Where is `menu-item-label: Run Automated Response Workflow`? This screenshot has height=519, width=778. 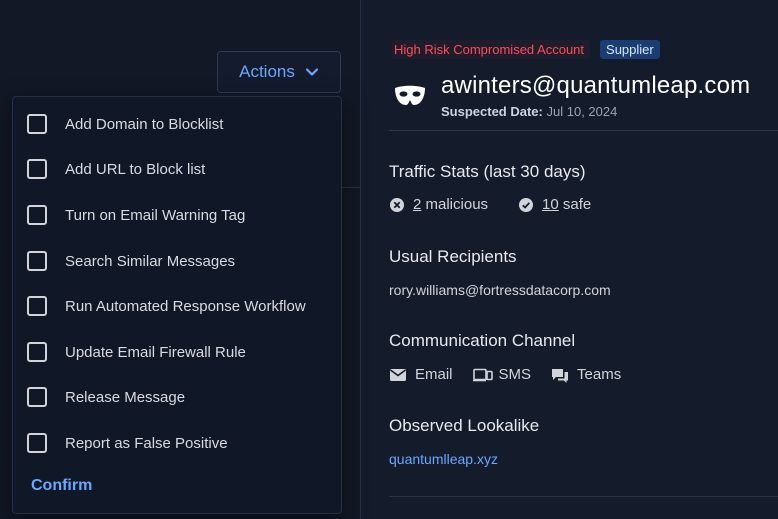
menu-item-label: Run Automated Response Workflow is located at coordinates (185, 306).